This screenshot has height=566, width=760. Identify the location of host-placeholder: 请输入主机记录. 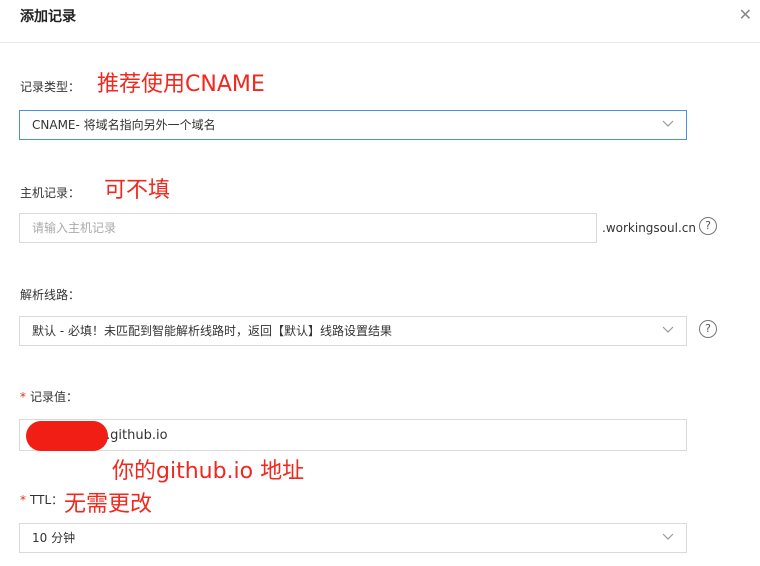
(74, 228).